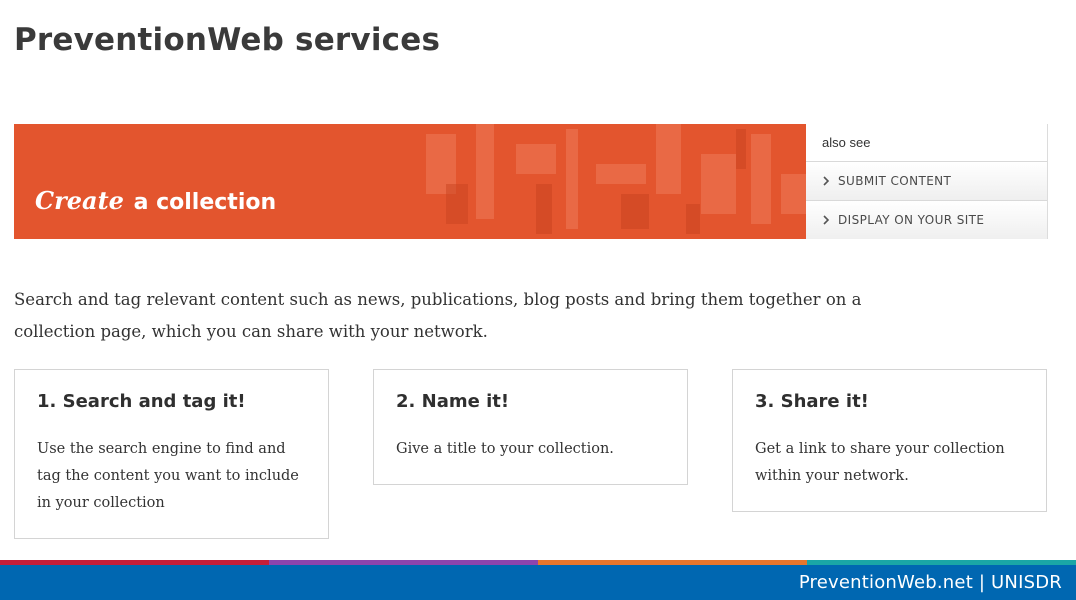 The image size is (1076, 600). I want to click on banner-texture, so click(616, 179).